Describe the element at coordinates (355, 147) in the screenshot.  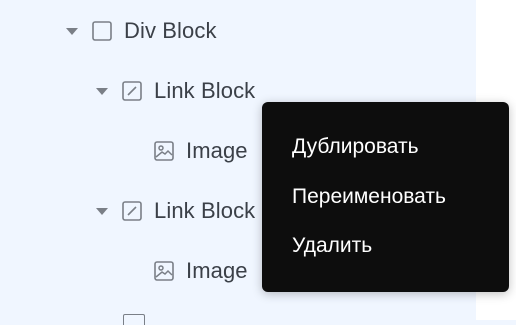
I see `menu-item-duplicate: Дублировать` at that location.